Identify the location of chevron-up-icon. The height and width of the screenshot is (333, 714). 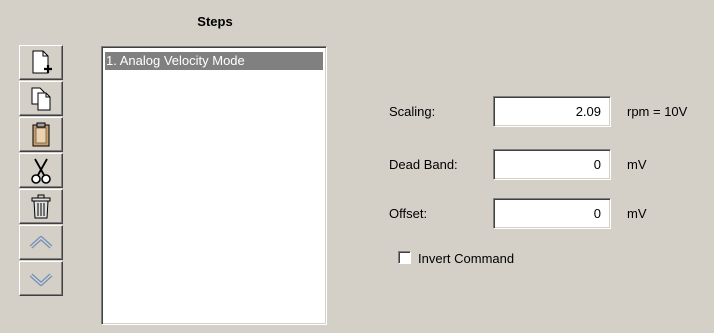
(41, 241).